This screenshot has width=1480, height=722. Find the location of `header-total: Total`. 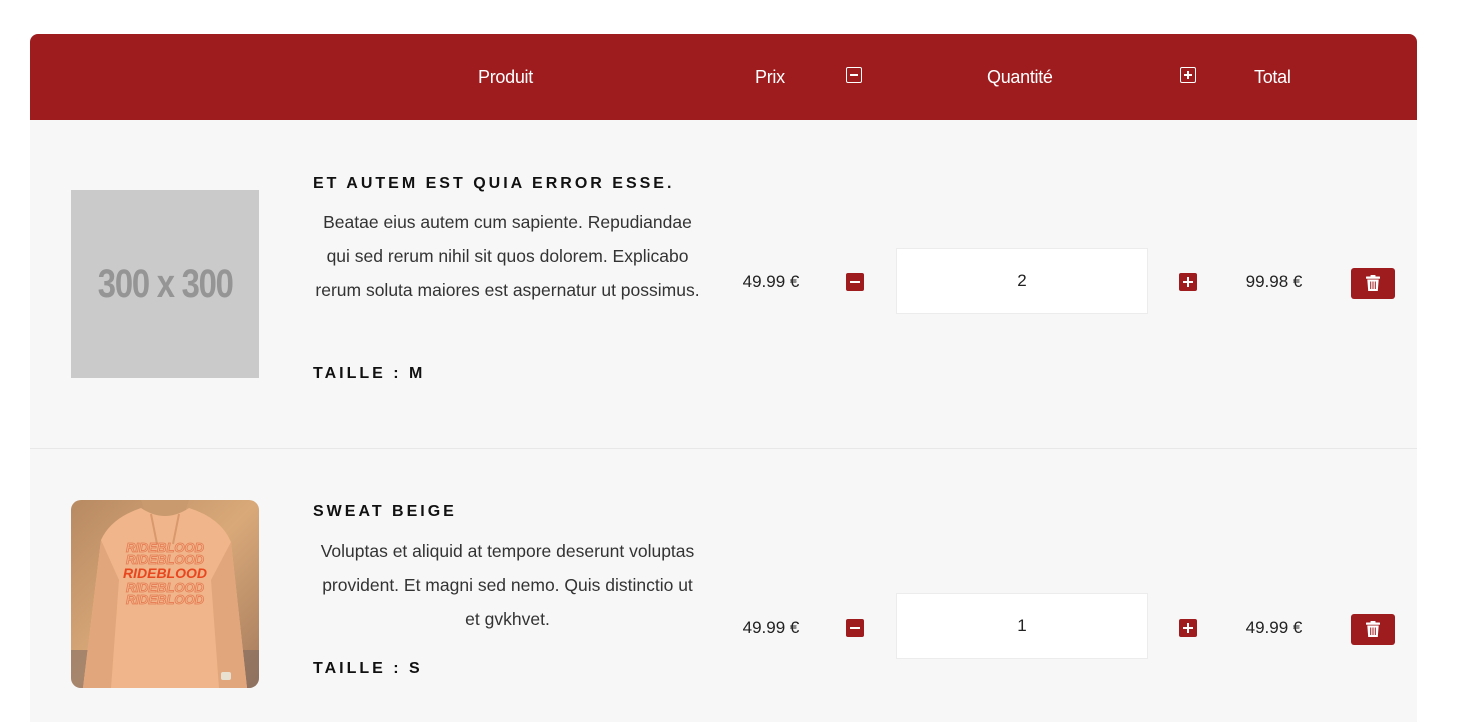

header-total: Total is located at coordinates (1272, 77).